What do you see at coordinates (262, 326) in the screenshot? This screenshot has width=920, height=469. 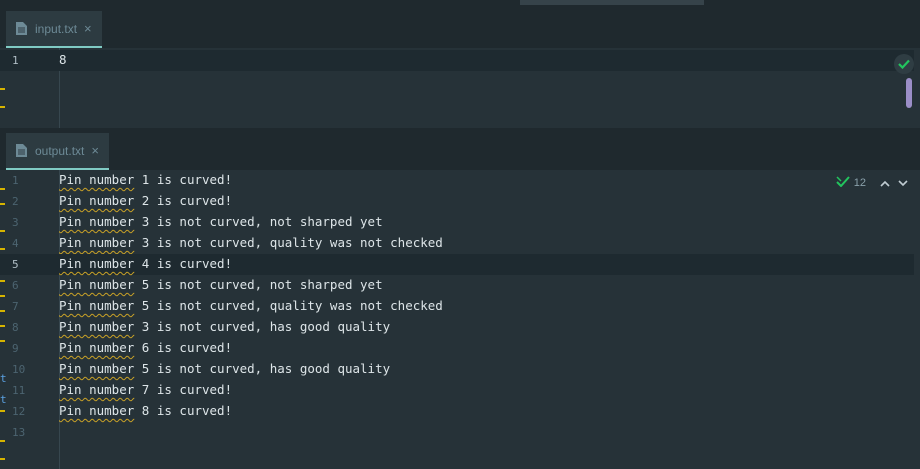 I see `line-rest: 3 is not curved, has good quality` at bounding box center [262, 326].